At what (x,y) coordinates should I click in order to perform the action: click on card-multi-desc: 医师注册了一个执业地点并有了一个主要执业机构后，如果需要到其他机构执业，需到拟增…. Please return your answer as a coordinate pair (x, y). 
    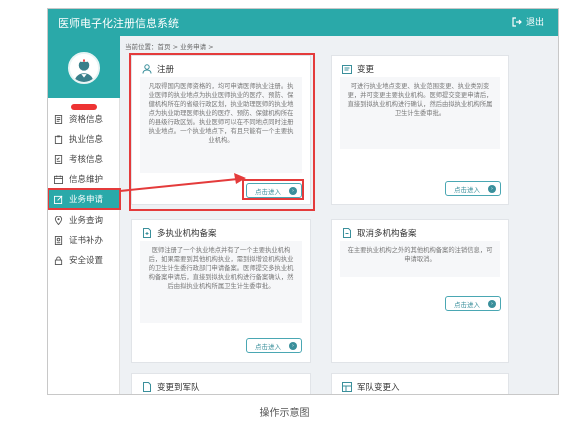
    Looking at the image, I should click on (221, 282).